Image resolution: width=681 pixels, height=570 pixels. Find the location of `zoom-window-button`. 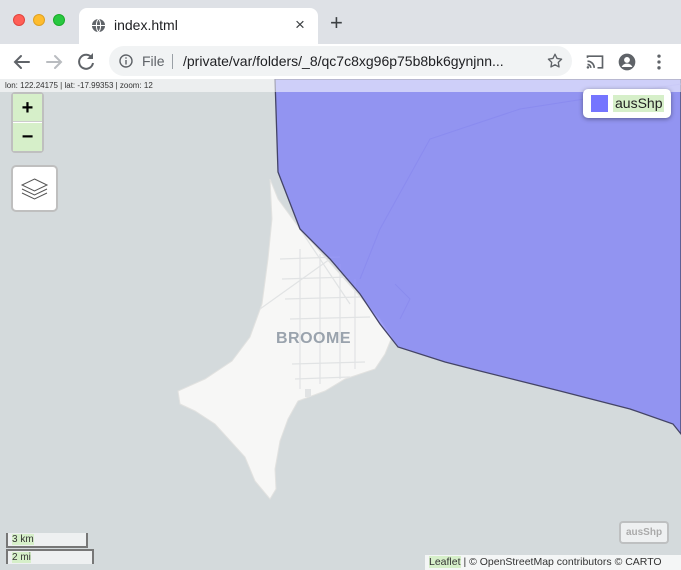

zoom-window-button is located at coordinates (59, 20).